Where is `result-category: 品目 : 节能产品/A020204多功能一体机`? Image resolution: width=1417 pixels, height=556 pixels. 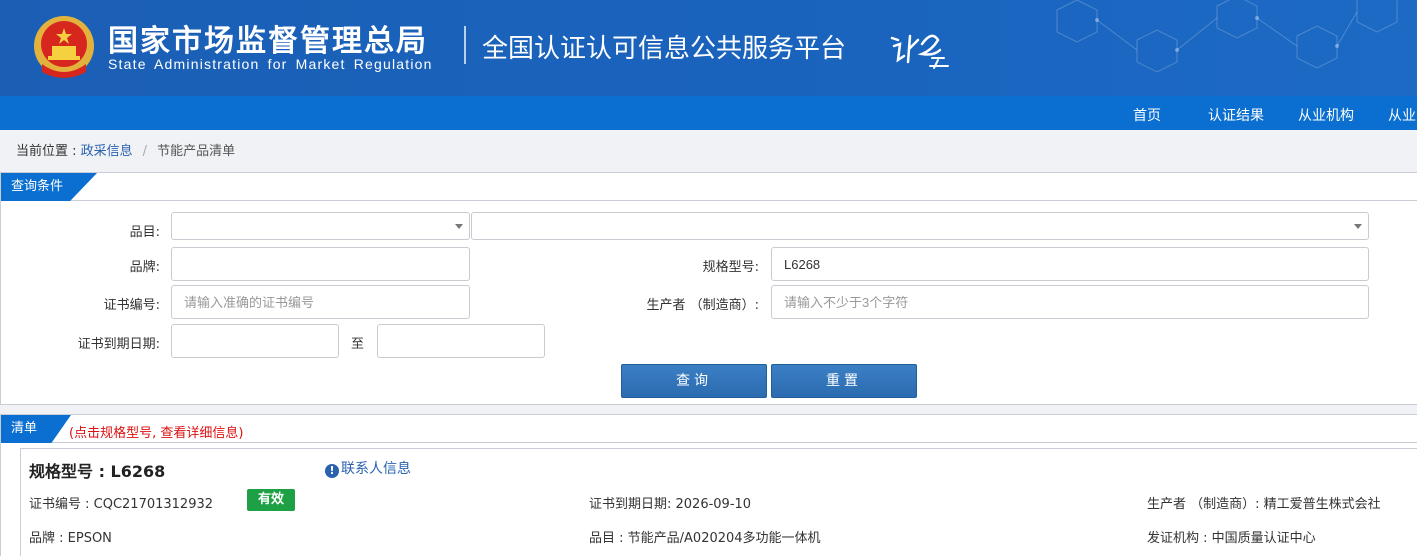 result-category: 品目 : 节能产品/A020204多功能一体机 is located at coordinates (705, 538).